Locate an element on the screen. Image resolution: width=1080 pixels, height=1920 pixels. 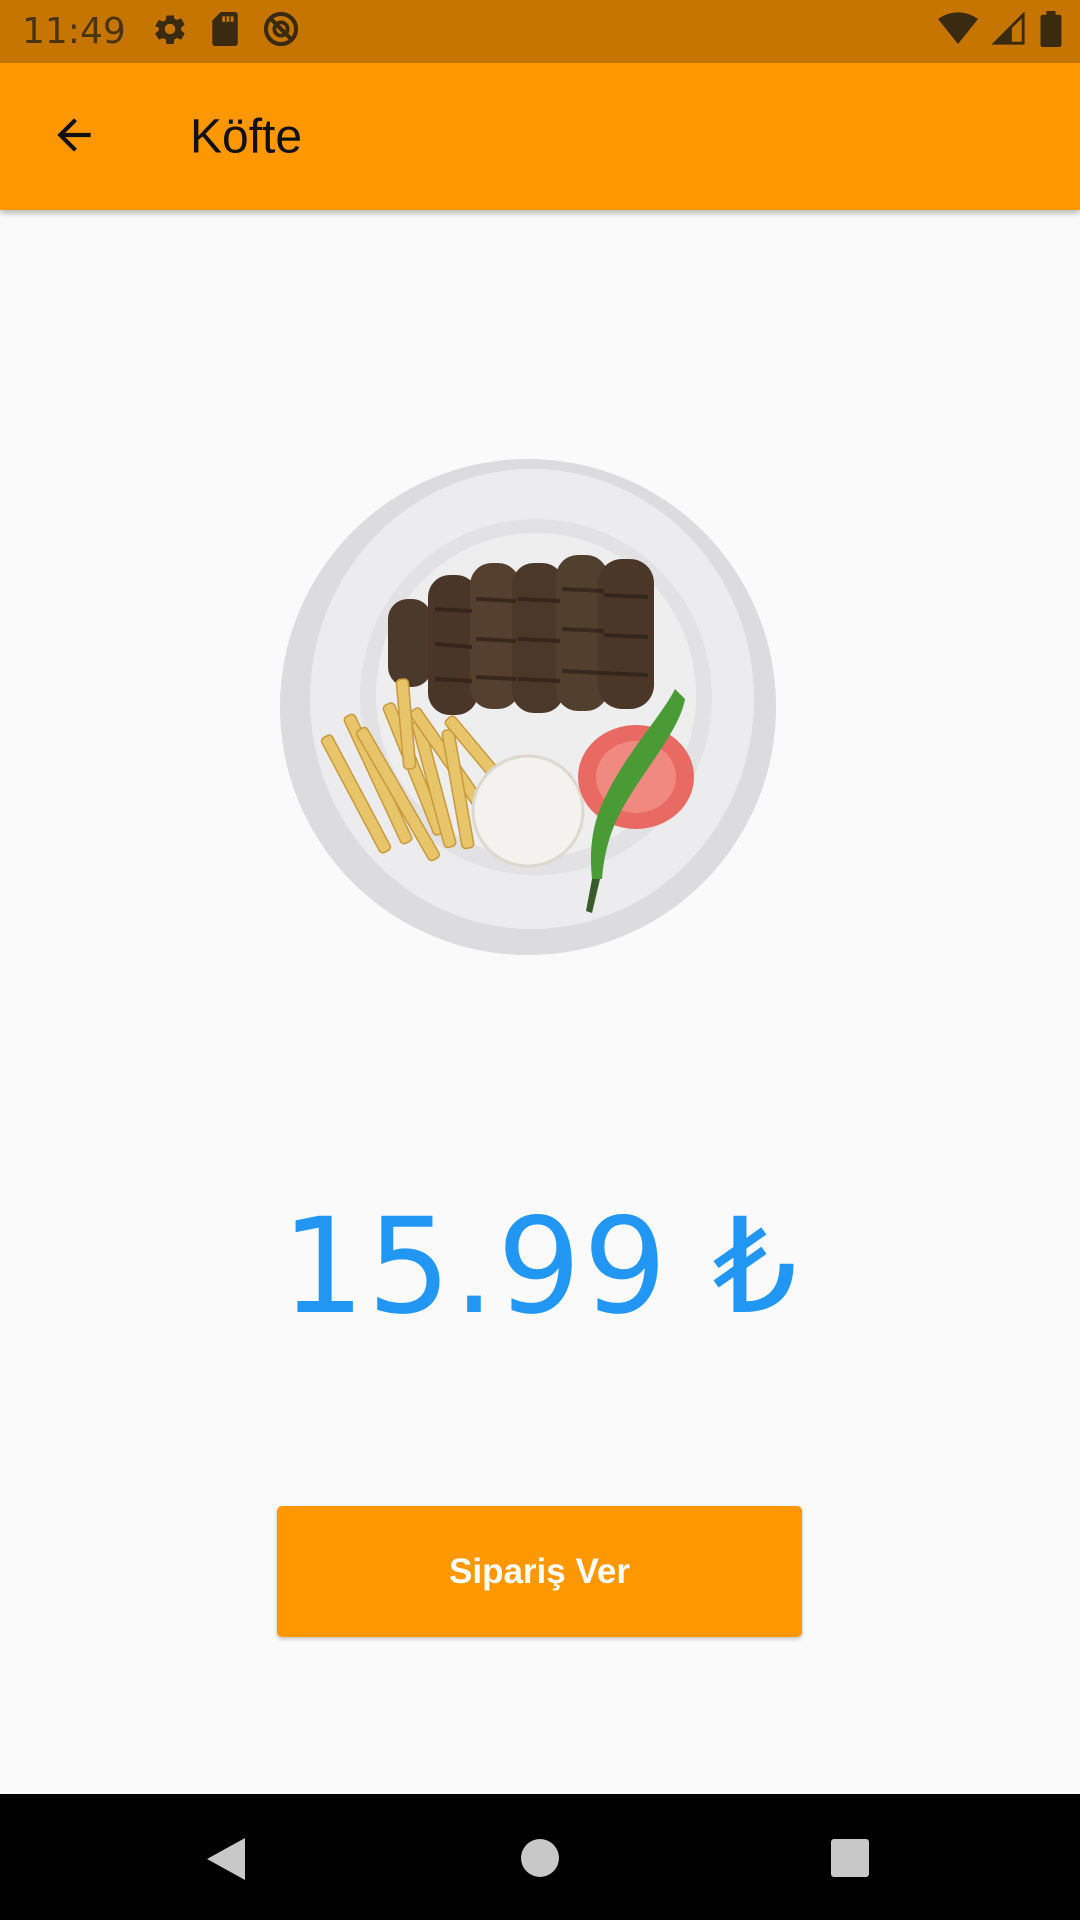
status-right-icons is located at coordinates (1000, 31).